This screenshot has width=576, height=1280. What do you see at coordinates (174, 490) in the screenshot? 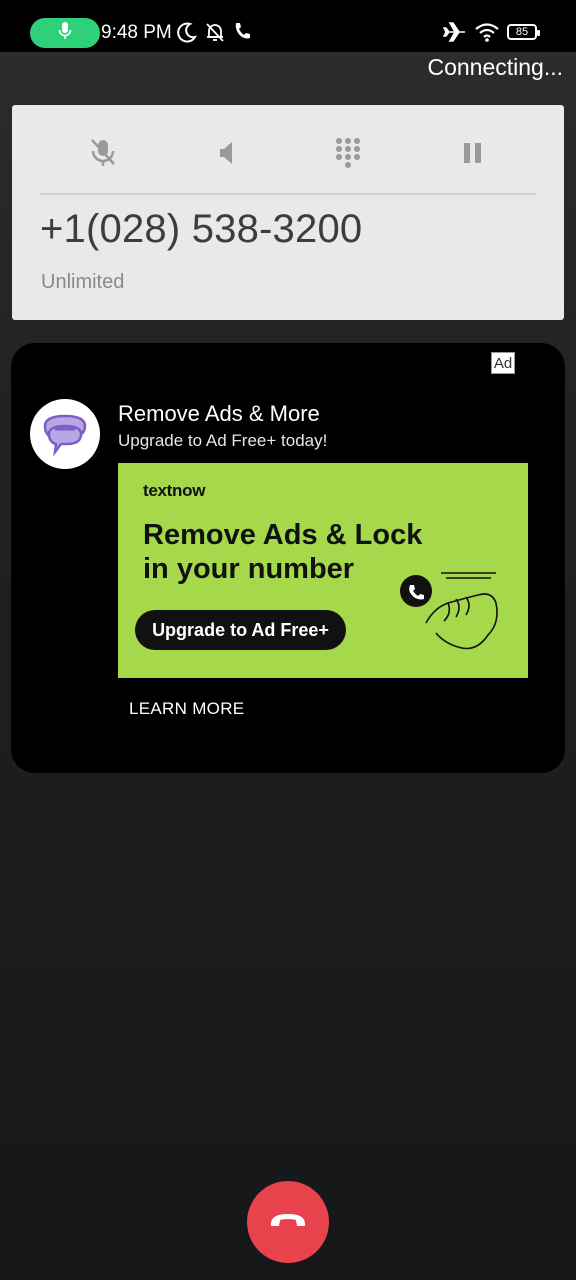
I see `banner-brand: textnow` at bounding box center [174, 490].